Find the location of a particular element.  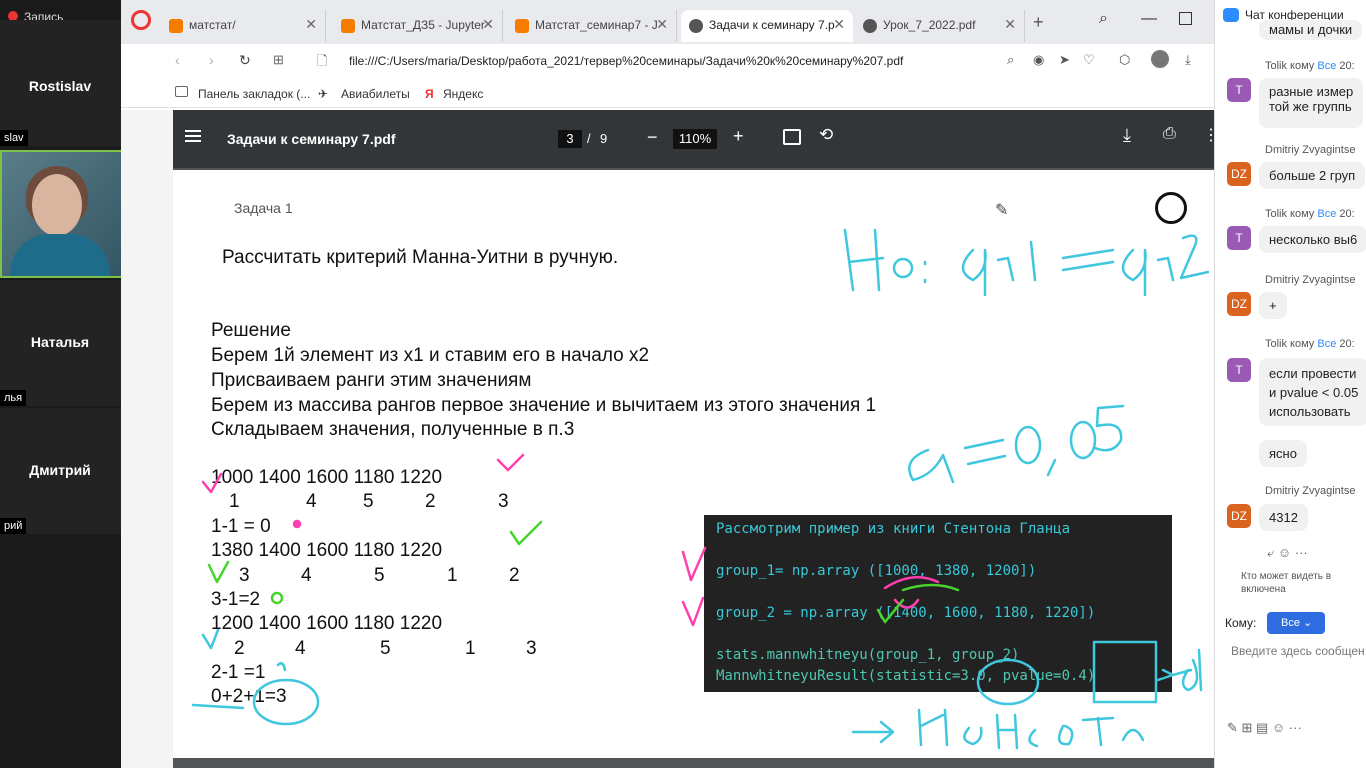

zoom-out-icon: − is located at coordinates (652, 137).